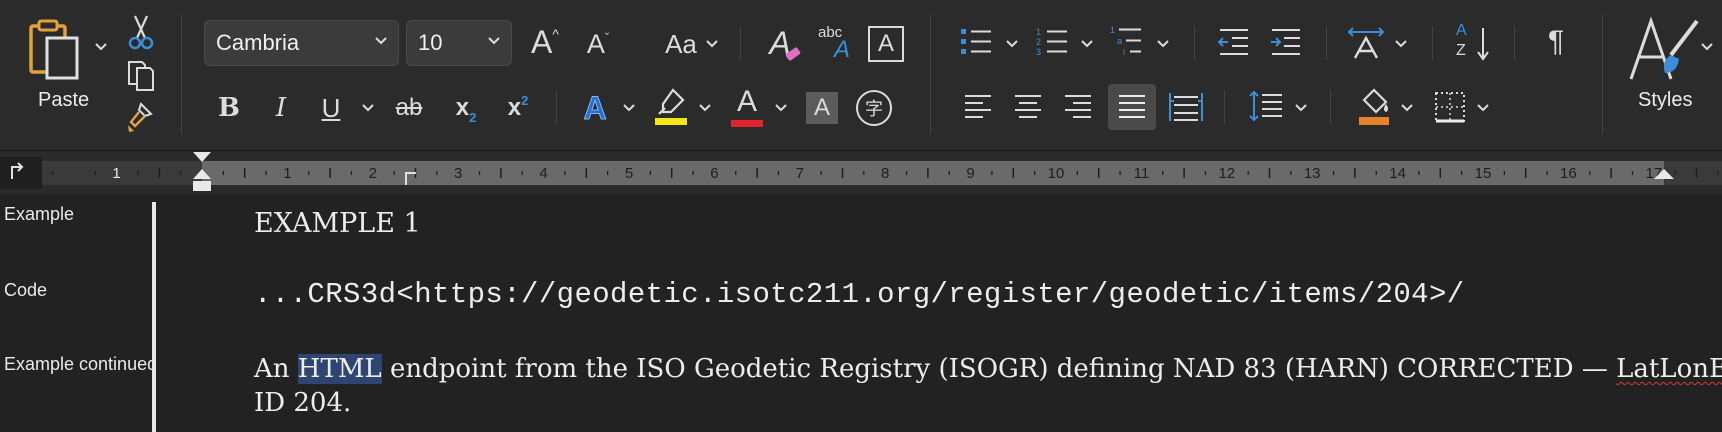 This screenshot has height=432, width=1722. I want to click on numbering-button: 1 2 3, so click(1052, 42).